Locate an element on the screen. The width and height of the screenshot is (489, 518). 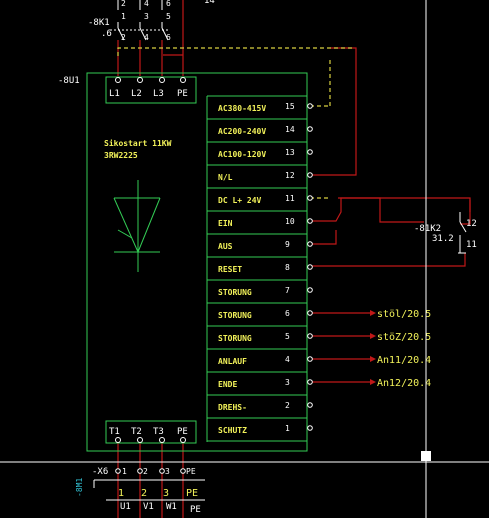
terminal-l2: L2 is located at coordinates (136, 94).